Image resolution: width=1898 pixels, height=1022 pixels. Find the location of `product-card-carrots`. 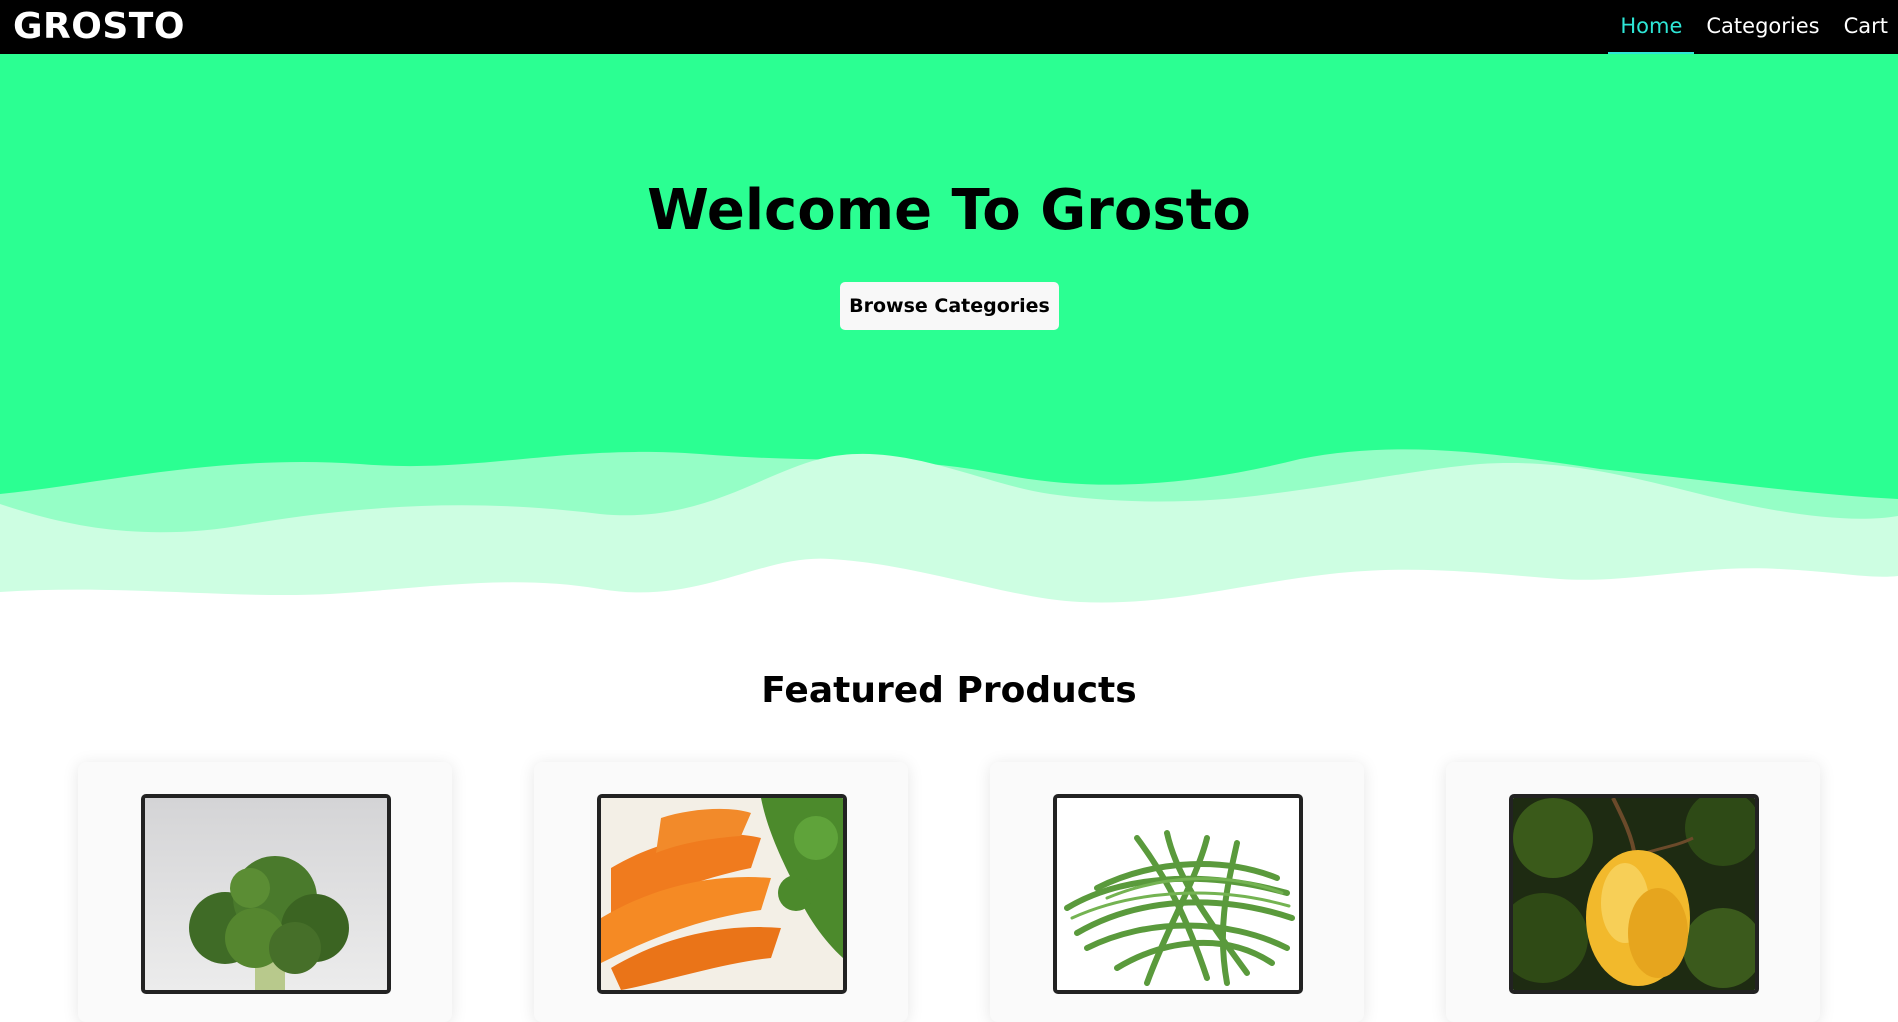

product-card-carrots is located at coordinates (721, 892).